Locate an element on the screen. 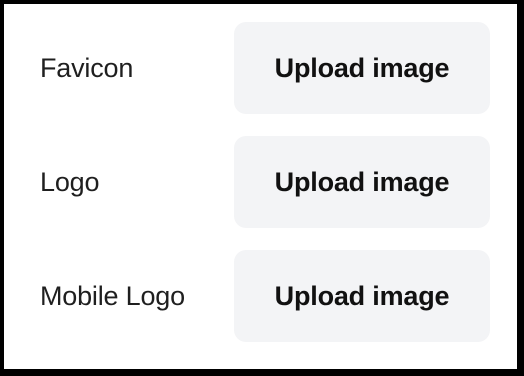  logo-upload-button: Upload image is located at coordinates (362, 182).